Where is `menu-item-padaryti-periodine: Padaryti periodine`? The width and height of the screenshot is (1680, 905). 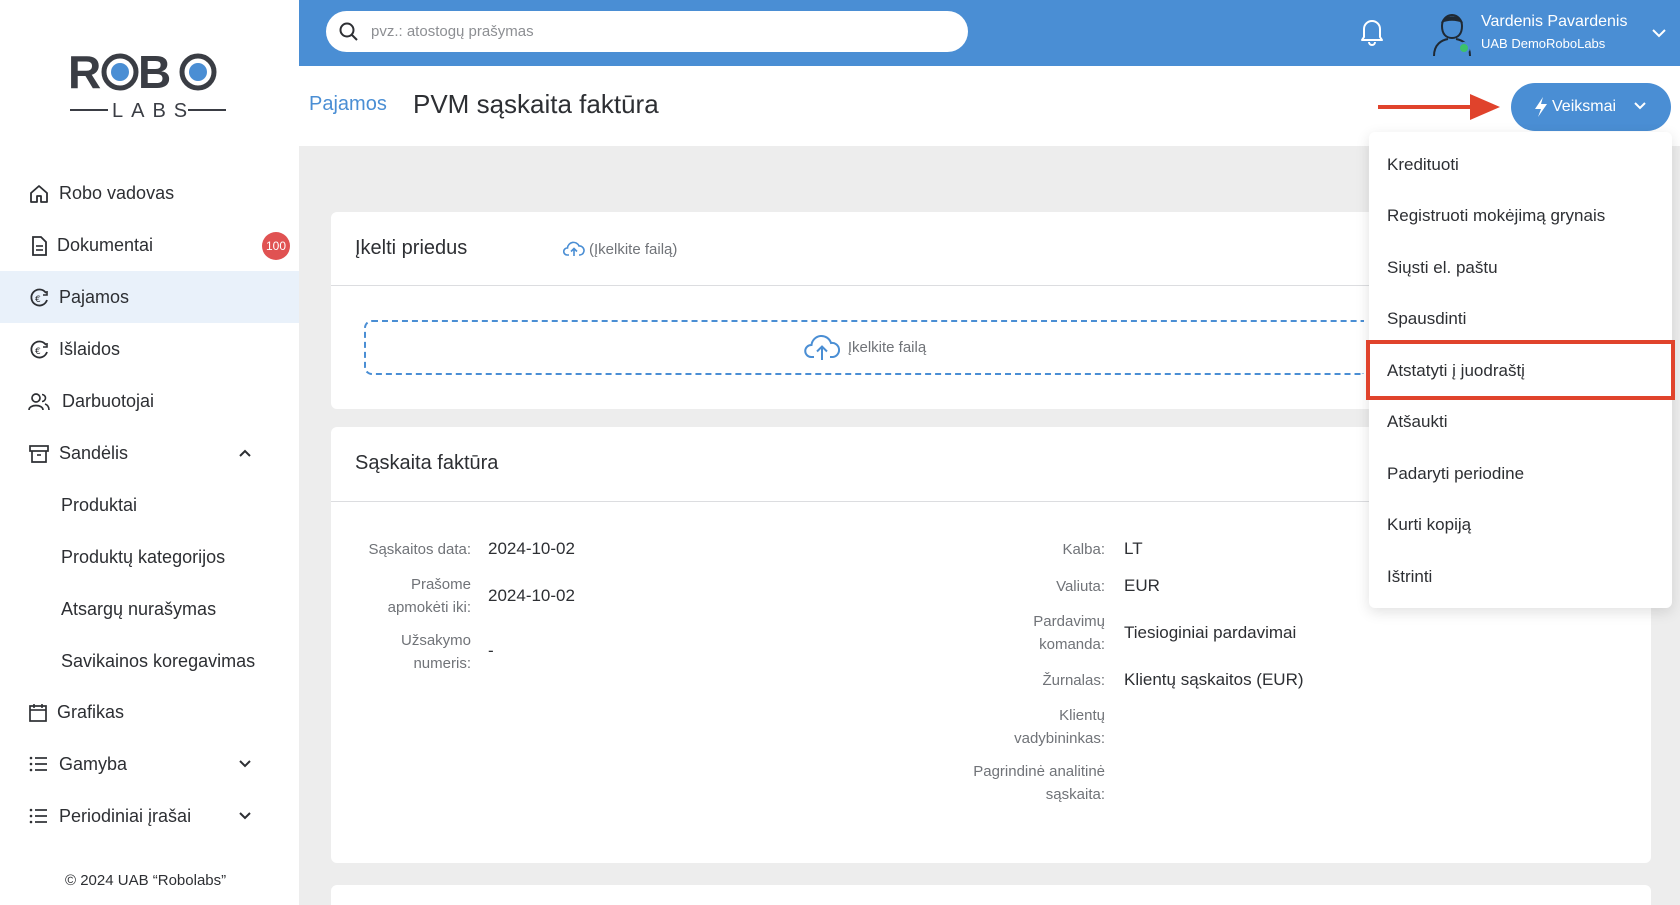
menu-item-padaryti-periodine: Padaryti periodine is located at coordinates (1455, 474).